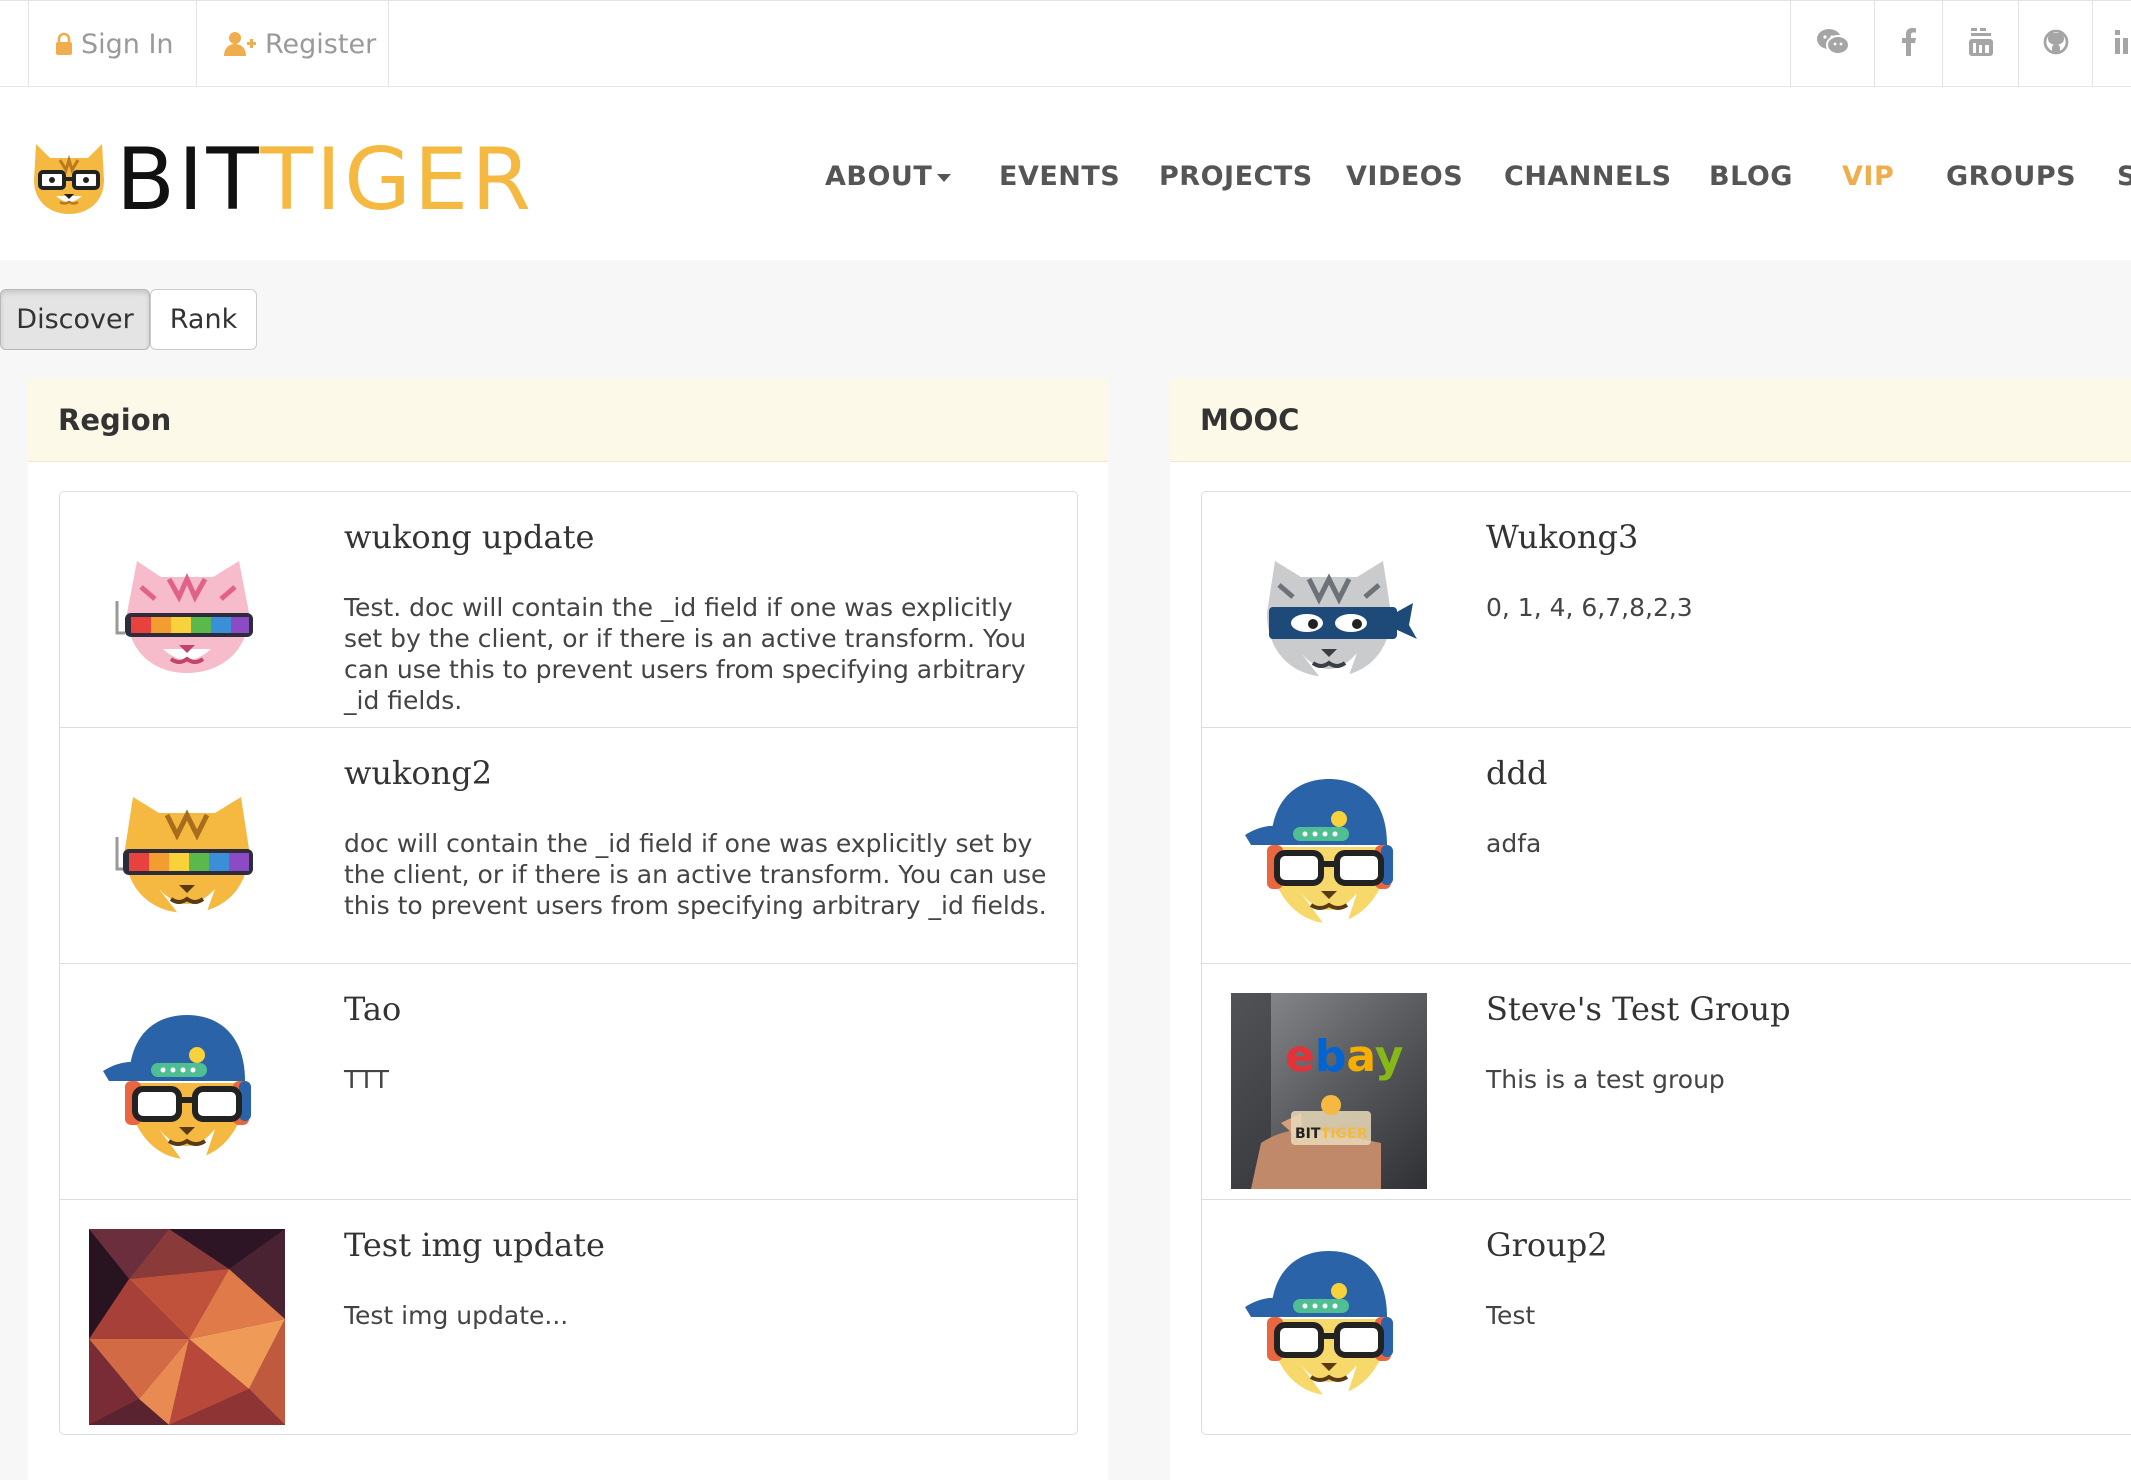  What do you see at coordinates (1514, 843) in the screenshot?
I see `group-description: adfa` at bounding box center [1514, 843].